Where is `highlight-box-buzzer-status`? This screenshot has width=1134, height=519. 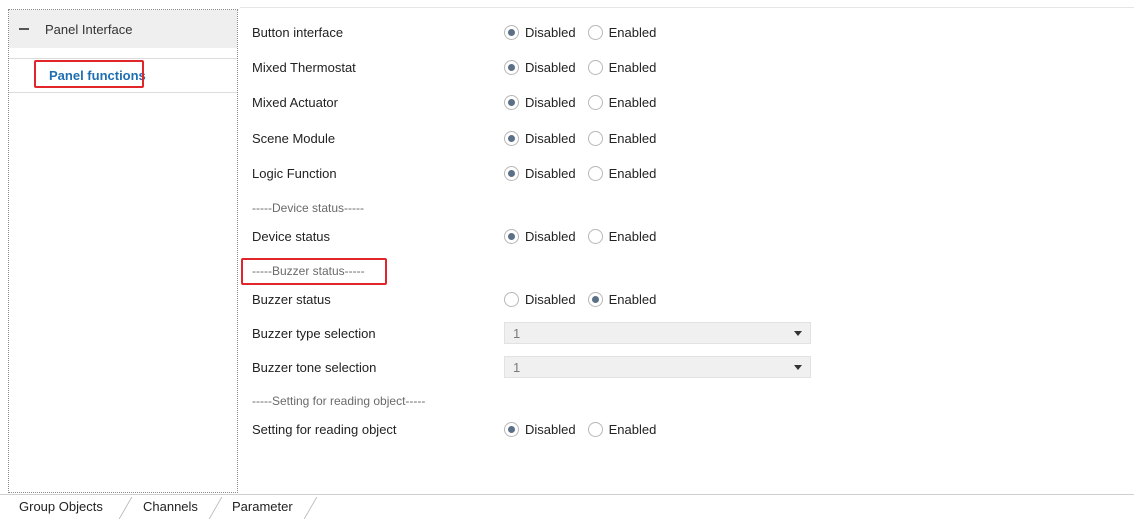
highlight-box-buzzer-status is located at coordinates (314, 271).